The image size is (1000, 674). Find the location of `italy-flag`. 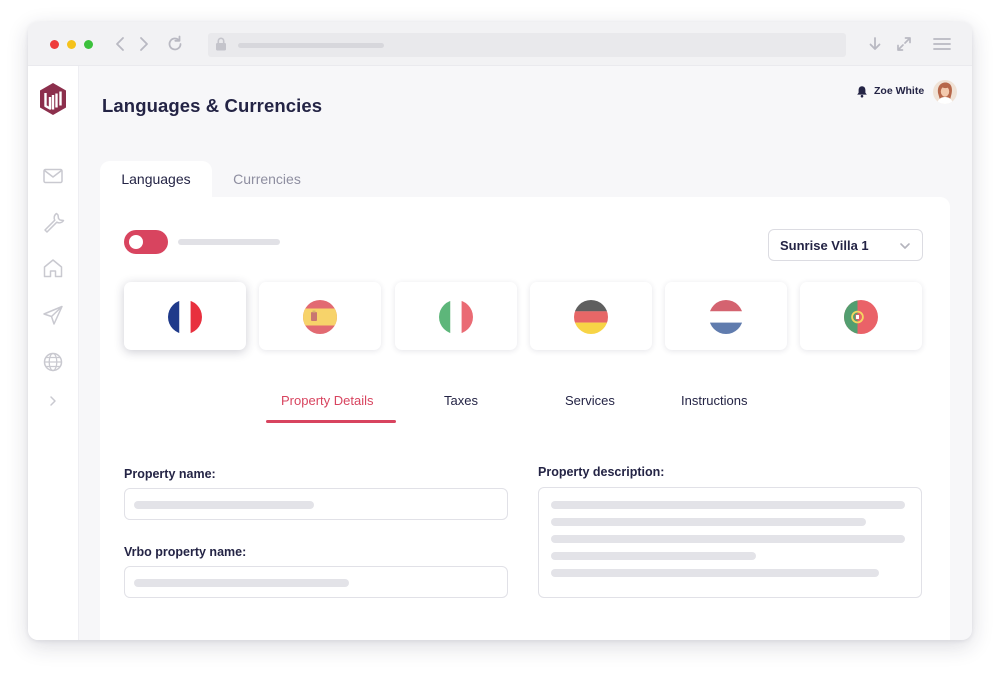

italy-flag is located at coordinates (456, 317).